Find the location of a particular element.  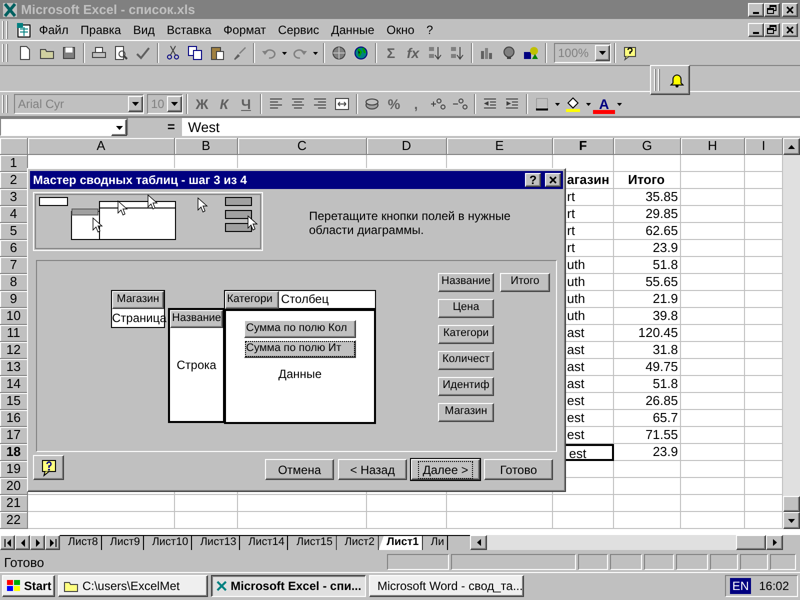

field-button: Сумма по полю Кол is located at coordinates (300, 329).